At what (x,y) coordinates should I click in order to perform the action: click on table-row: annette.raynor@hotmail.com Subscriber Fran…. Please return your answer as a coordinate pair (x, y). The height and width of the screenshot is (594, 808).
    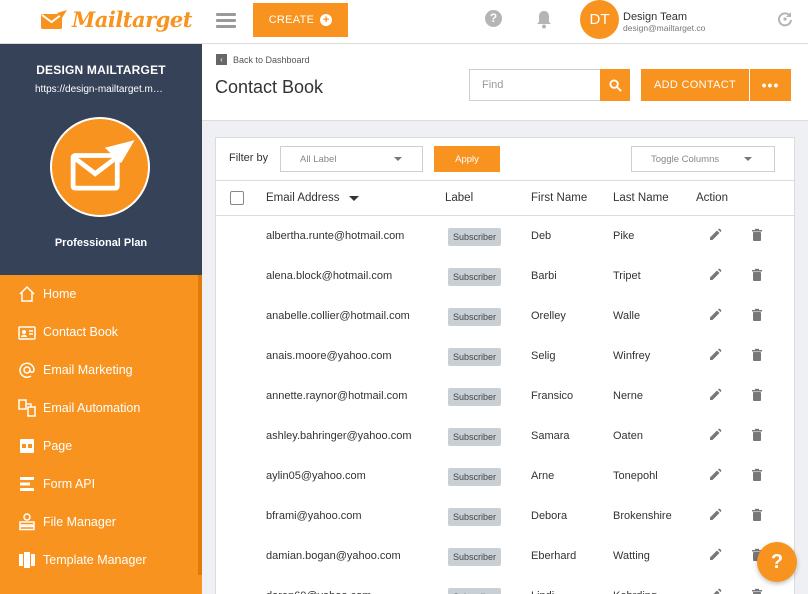
    Looking at the image, I should click on (505, 396).